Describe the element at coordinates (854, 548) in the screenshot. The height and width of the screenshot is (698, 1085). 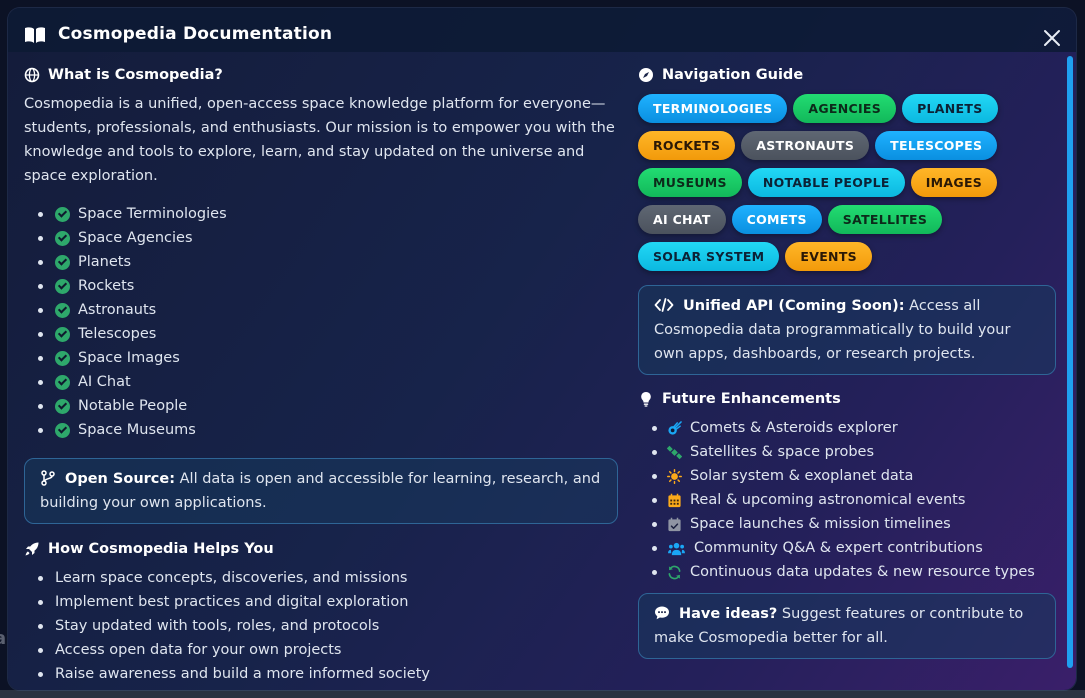
I see `list-item: Community Q&A & expert contributions` at that location.